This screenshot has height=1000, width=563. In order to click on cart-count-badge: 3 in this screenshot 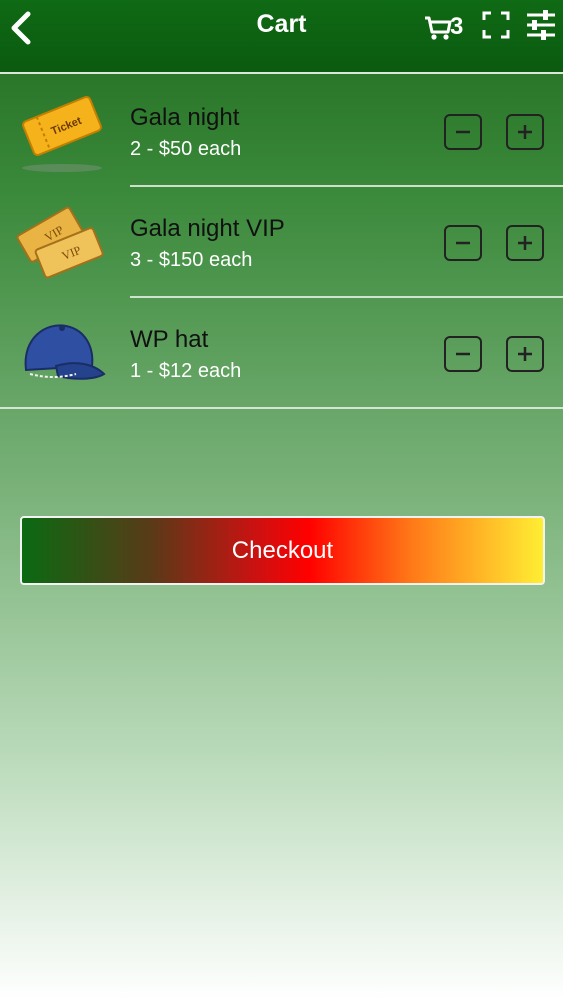, I will do `click(457, 26)`.